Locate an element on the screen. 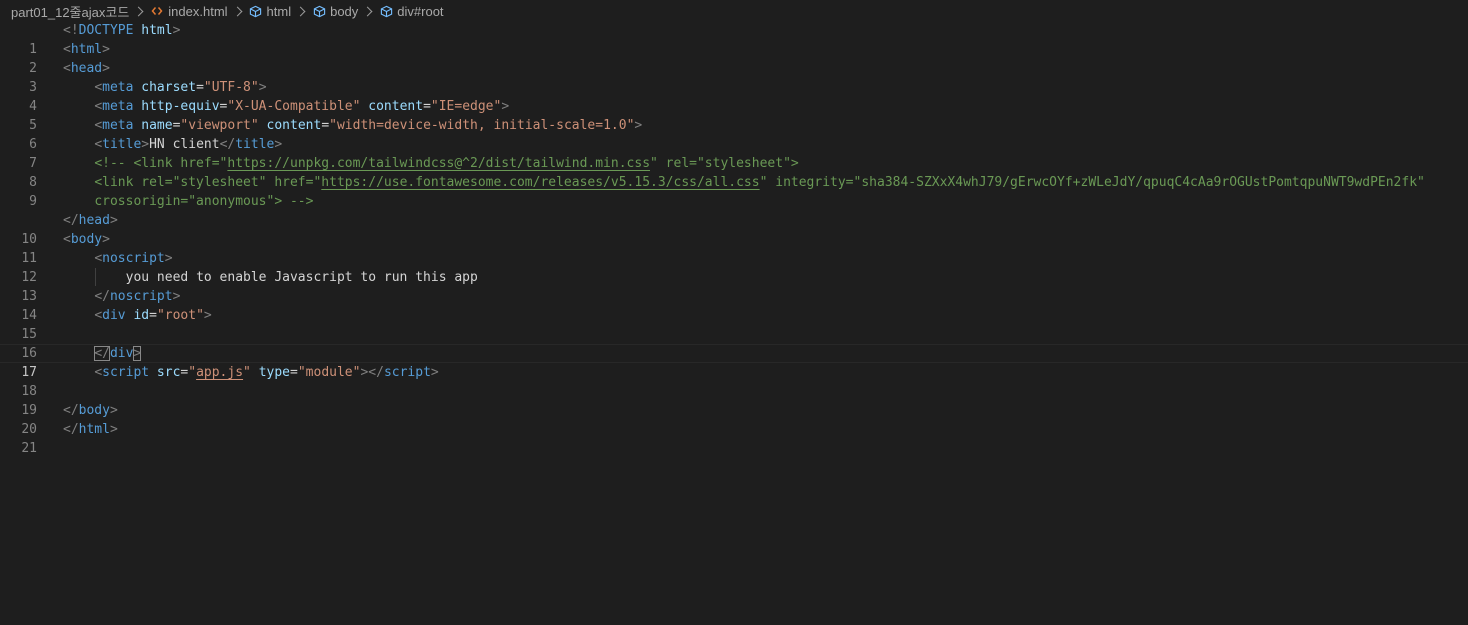 The image size is (1468, 625). breadcrumb-symbol-html: html is located at coordinates (270, 11).